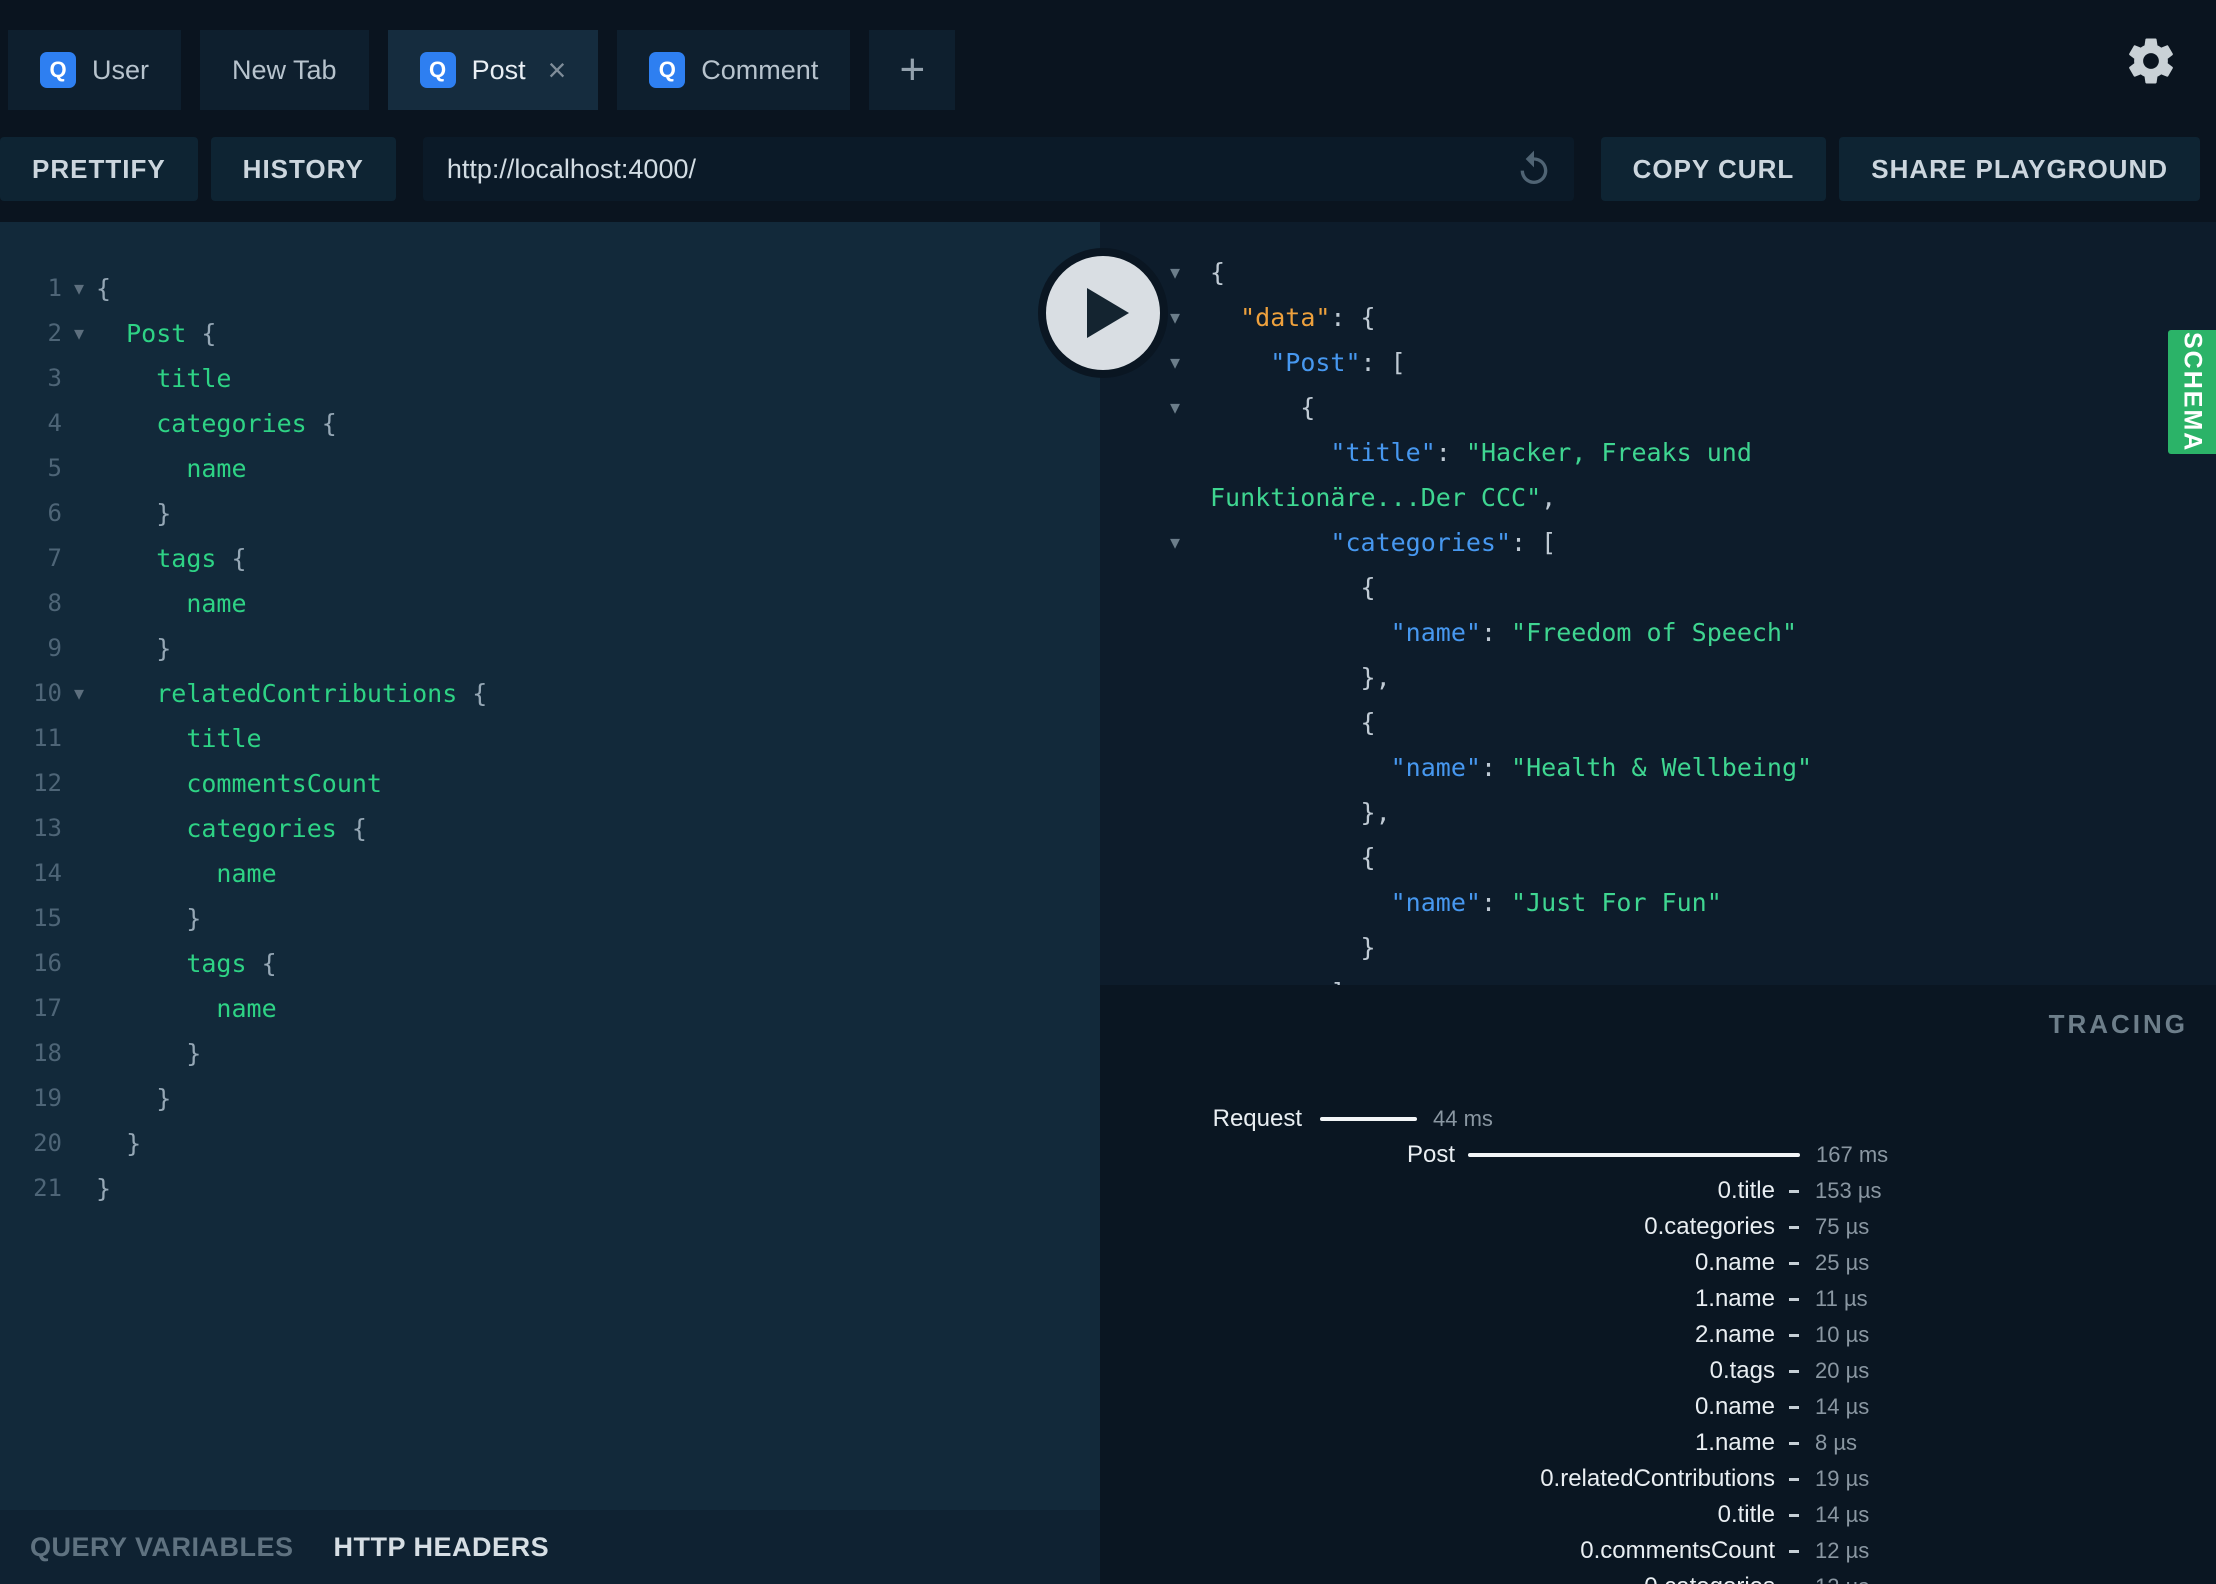  Describe the element at coordinates (284, 70) in the screenshot. I see `tab-new-tab: New Tab` at that location.